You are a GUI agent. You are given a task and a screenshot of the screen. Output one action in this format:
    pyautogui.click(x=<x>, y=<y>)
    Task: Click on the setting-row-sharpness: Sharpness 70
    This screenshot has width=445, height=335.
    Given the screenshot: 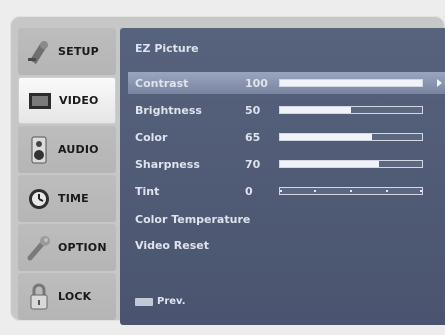 What is the action you would take?
    pyautogui.click(x=286, y=164)
    